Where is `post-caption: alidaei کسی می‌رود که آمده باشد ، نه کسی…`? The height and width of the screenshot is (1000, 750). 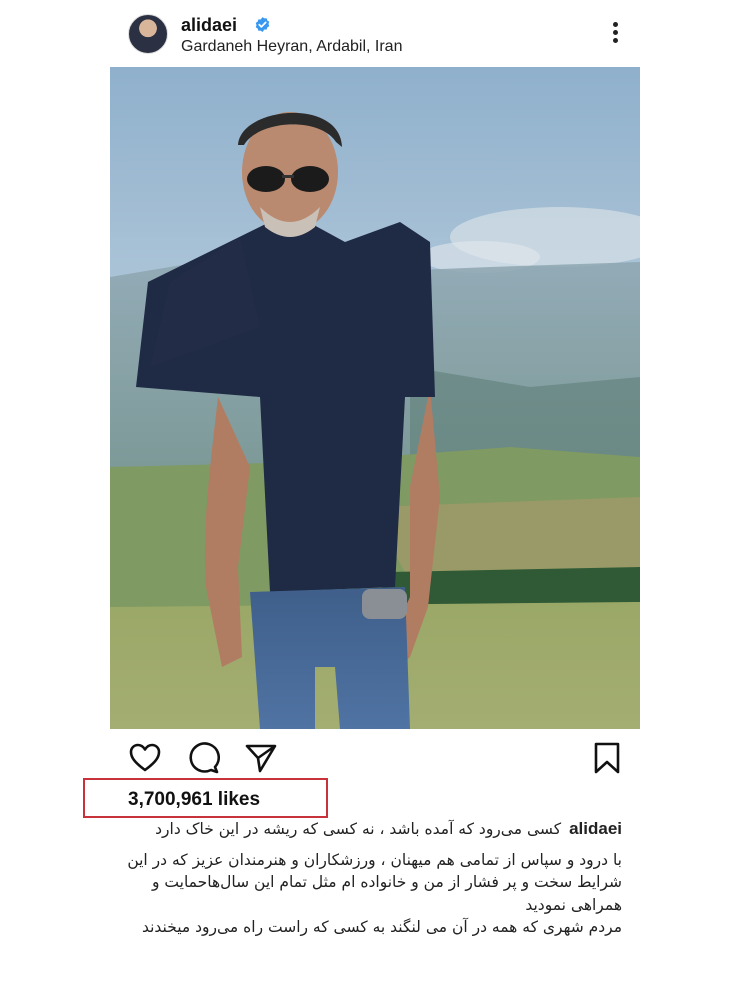 post-caption: alidaei کسی می‌رود که آمده باشد ، نه کسی… is located at coordinates (372, 878).